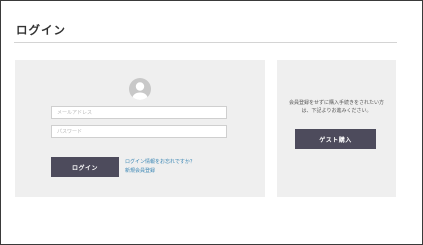 Image resolution: width=423 pixels, height=245 pixels. Describe the element at coordinates (160, 162) in the screenshot. I see `forgot-login-link: ログイン情報をお忘れですか？` at that location.